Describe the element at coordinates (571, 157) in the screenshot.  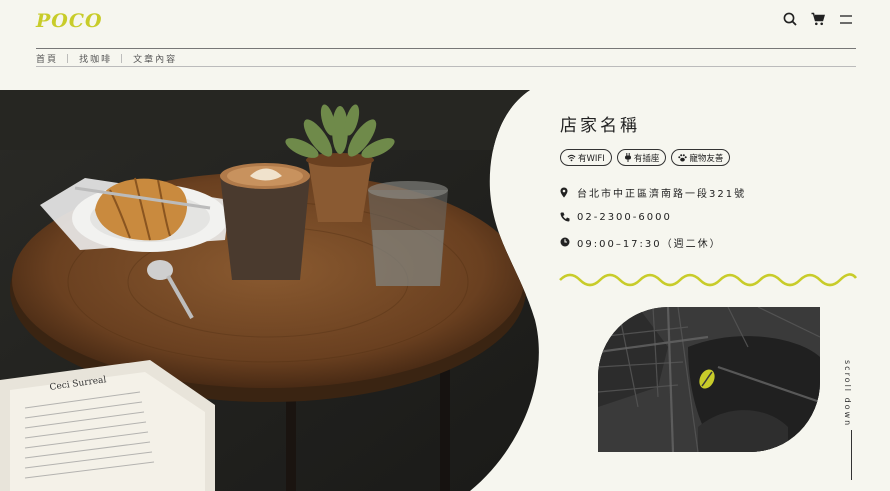
I see `wifi-icon` at that location.